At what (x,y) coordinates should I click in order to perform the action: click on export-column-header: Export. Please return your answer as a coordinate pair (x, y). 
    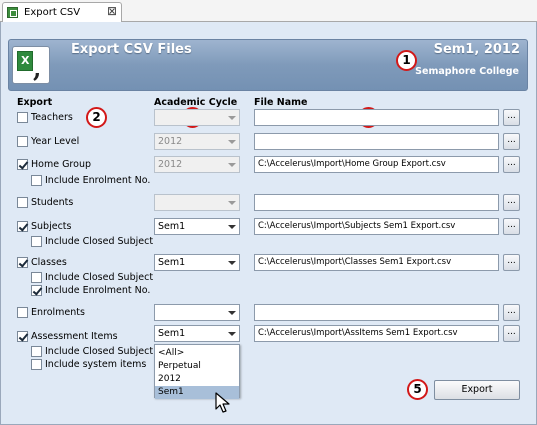
    Looking at the image, I should click on (35, 102).